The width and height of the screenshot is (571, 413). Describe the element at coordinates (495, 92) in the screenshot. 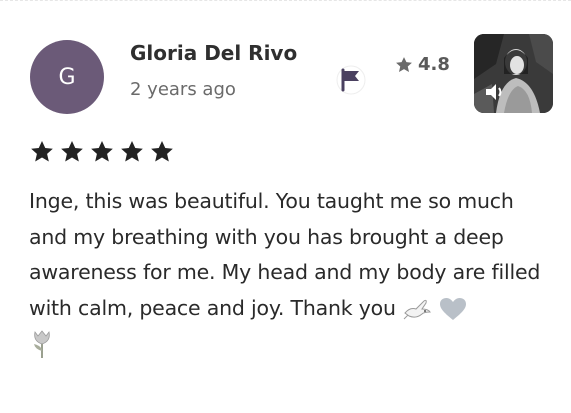

I see `speaker-icon` at that location.